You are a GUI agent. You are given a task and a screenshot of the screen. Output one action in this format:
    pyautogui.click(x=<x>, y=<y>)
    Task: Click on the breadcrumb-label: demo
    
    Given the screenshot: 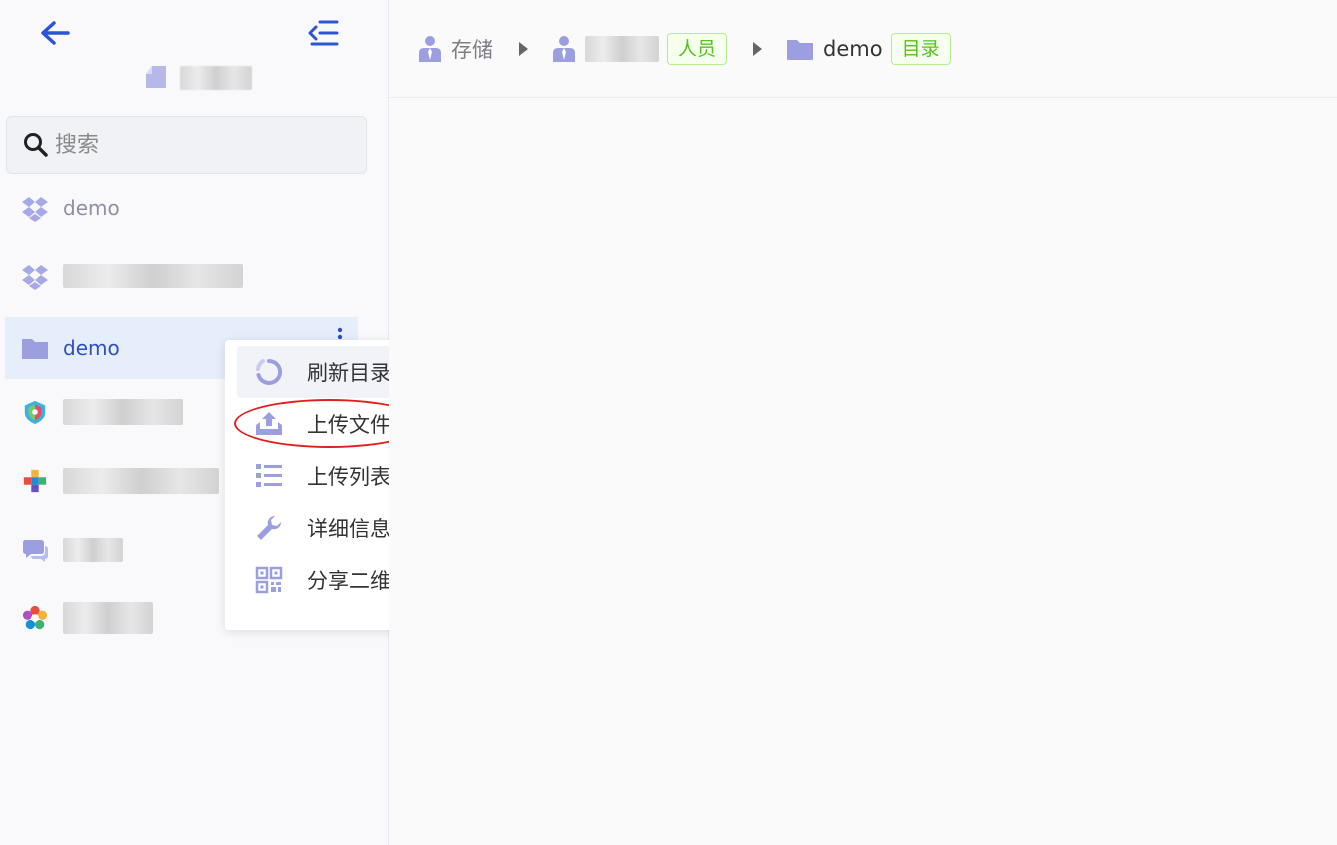 What is the action you would take?
    pyautogui.click(x=853, y=48)
    